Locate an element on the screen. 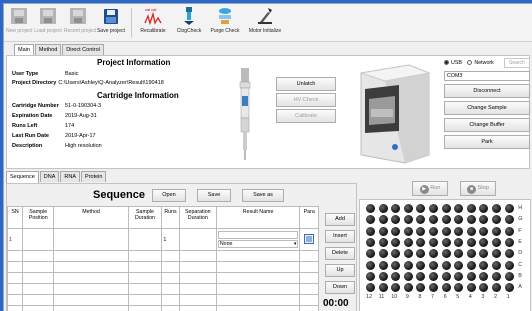 This screenshot has height=311, width=532. well-H12 is located at coordinates (370, 208).